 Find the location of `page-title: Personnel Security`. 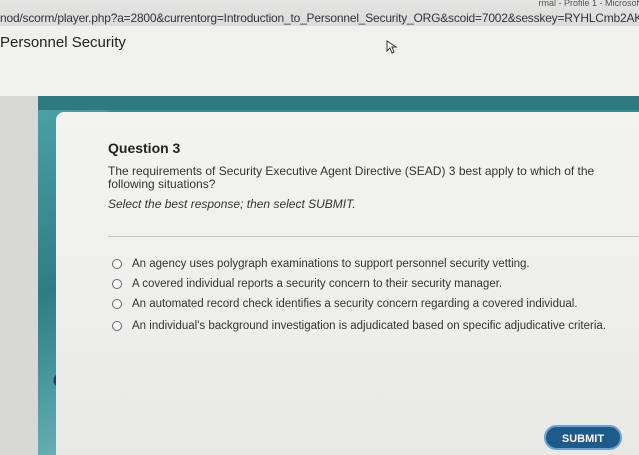

page-title: Personnel Security is located at coordinates (63, 42).